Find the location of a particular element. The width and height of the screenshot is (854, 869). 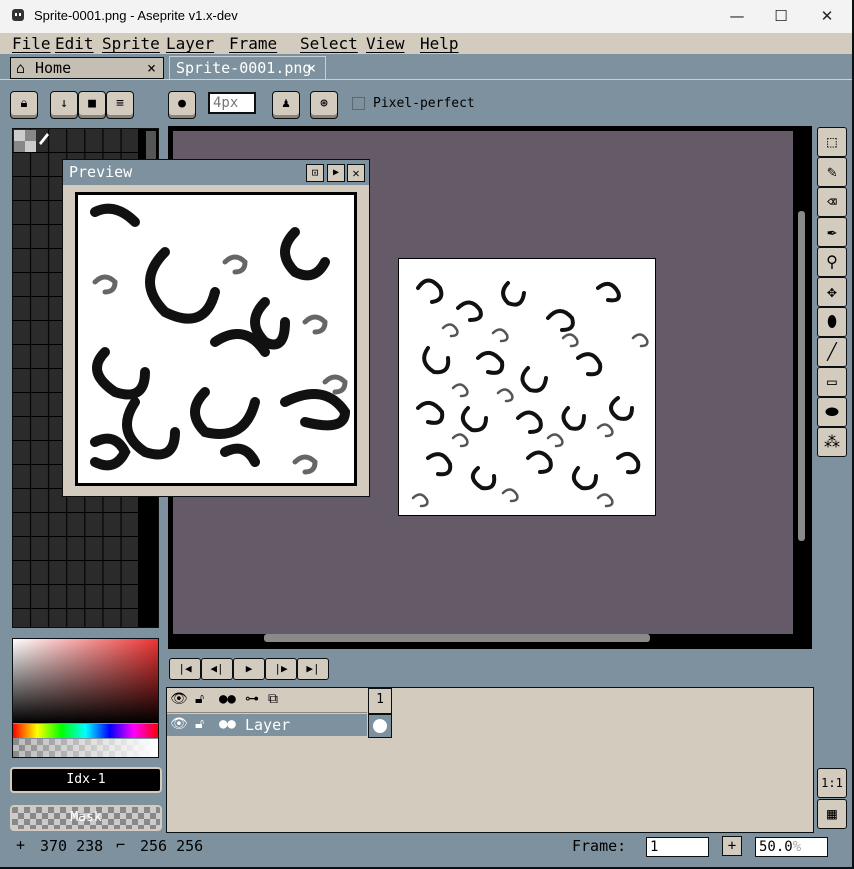

arrow-down-icon: ↓ is located at coordinates (64, 105).